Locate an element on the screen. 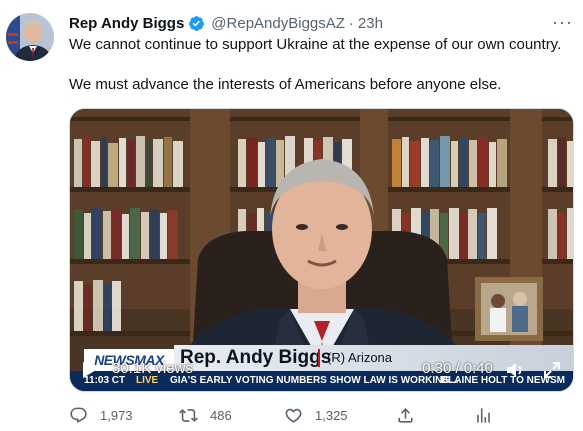 The image size is (583, 431). reply-button: 1,973 is located at coordinates (101, 415).